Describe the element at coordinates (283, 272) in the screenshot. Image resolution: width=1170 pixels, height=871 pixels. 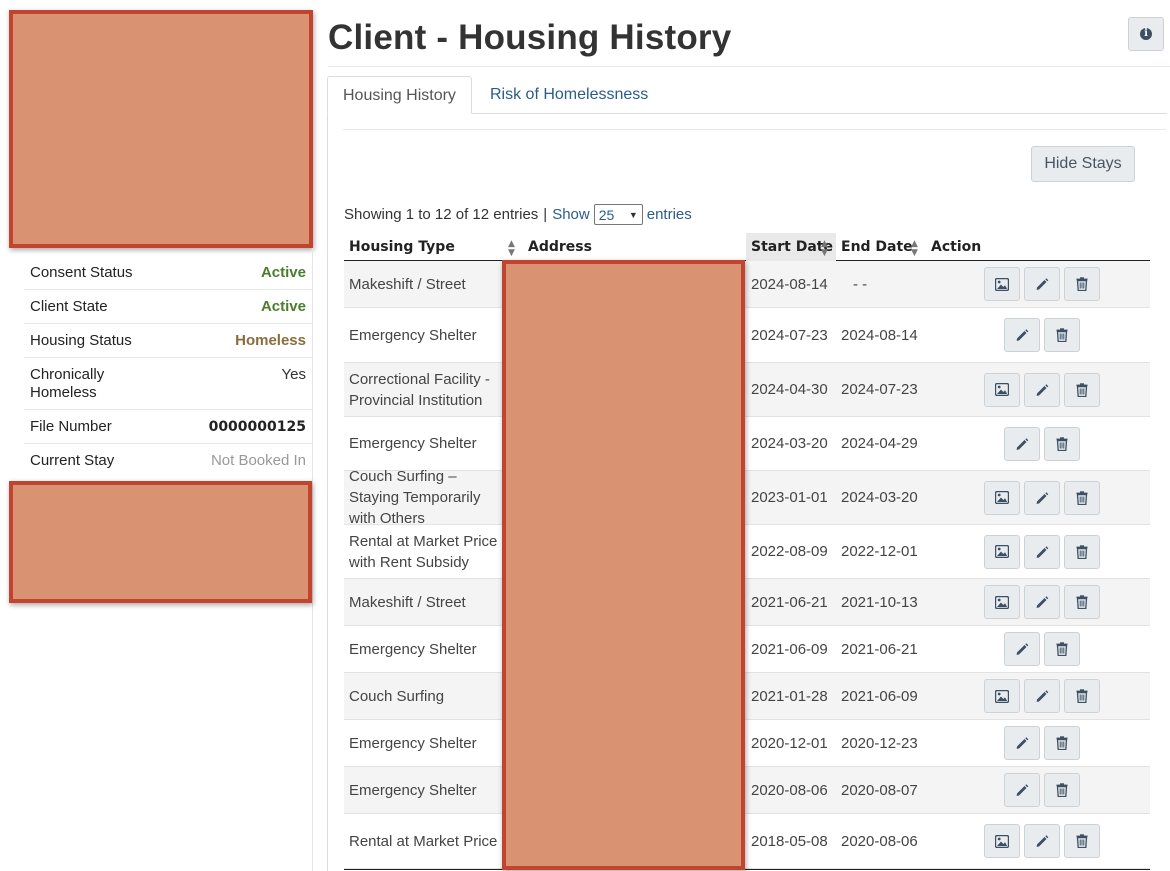
I see `client-info-value: Active` at that location.